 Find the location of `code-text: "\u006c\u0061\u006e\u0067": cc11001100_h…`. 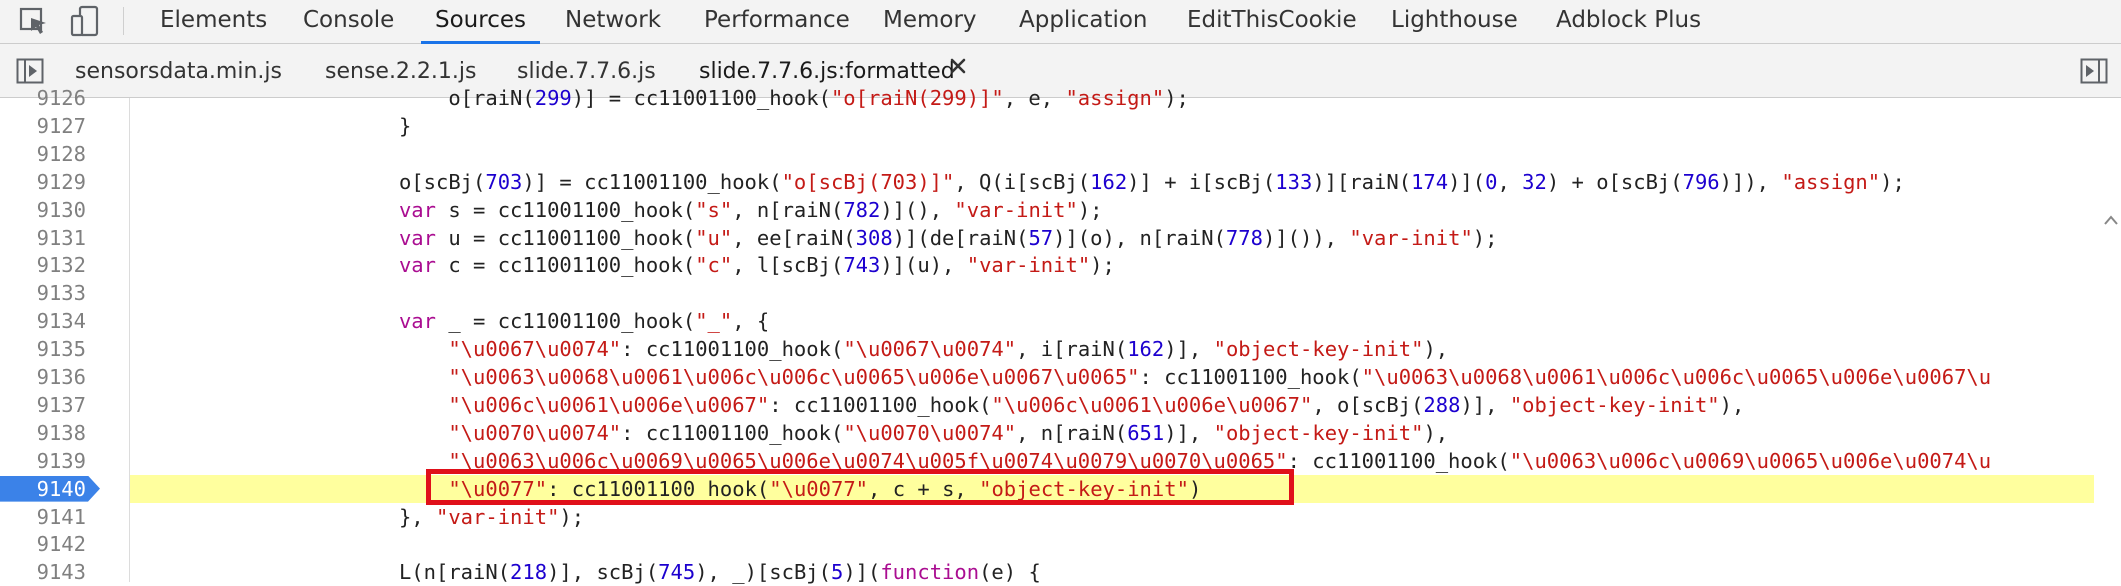

code-text: "\u006c\u0061\u006e\u0067": cc11001100_h… is located at coordinates (1047, 405).